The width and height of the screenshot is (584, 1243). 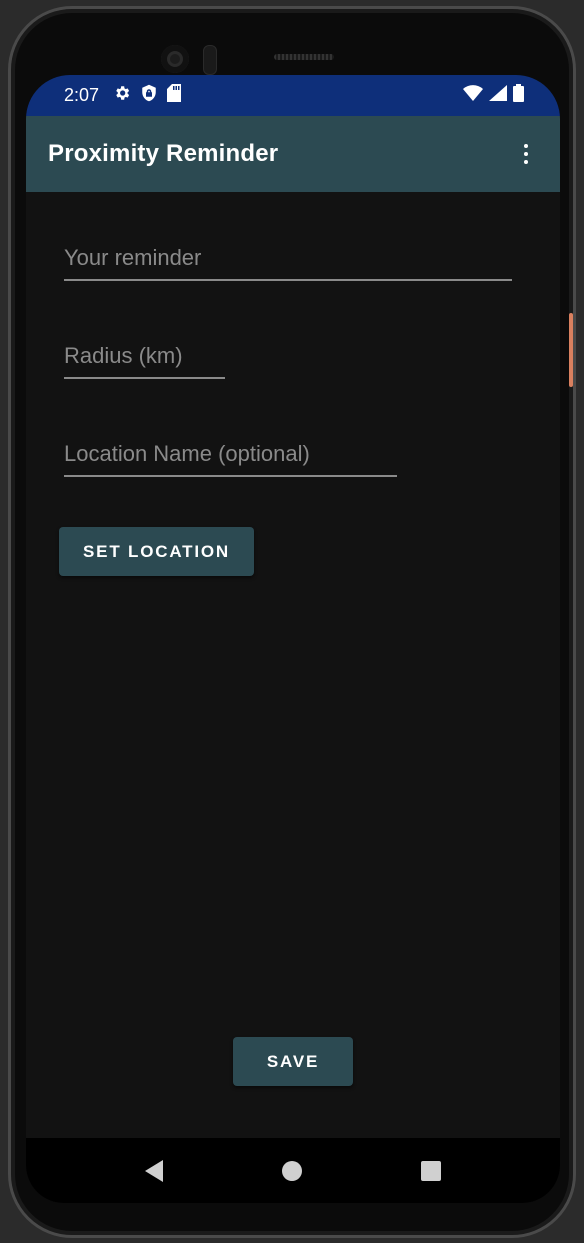 I want to click on location-name-field-container, so click(x=230, y=459).